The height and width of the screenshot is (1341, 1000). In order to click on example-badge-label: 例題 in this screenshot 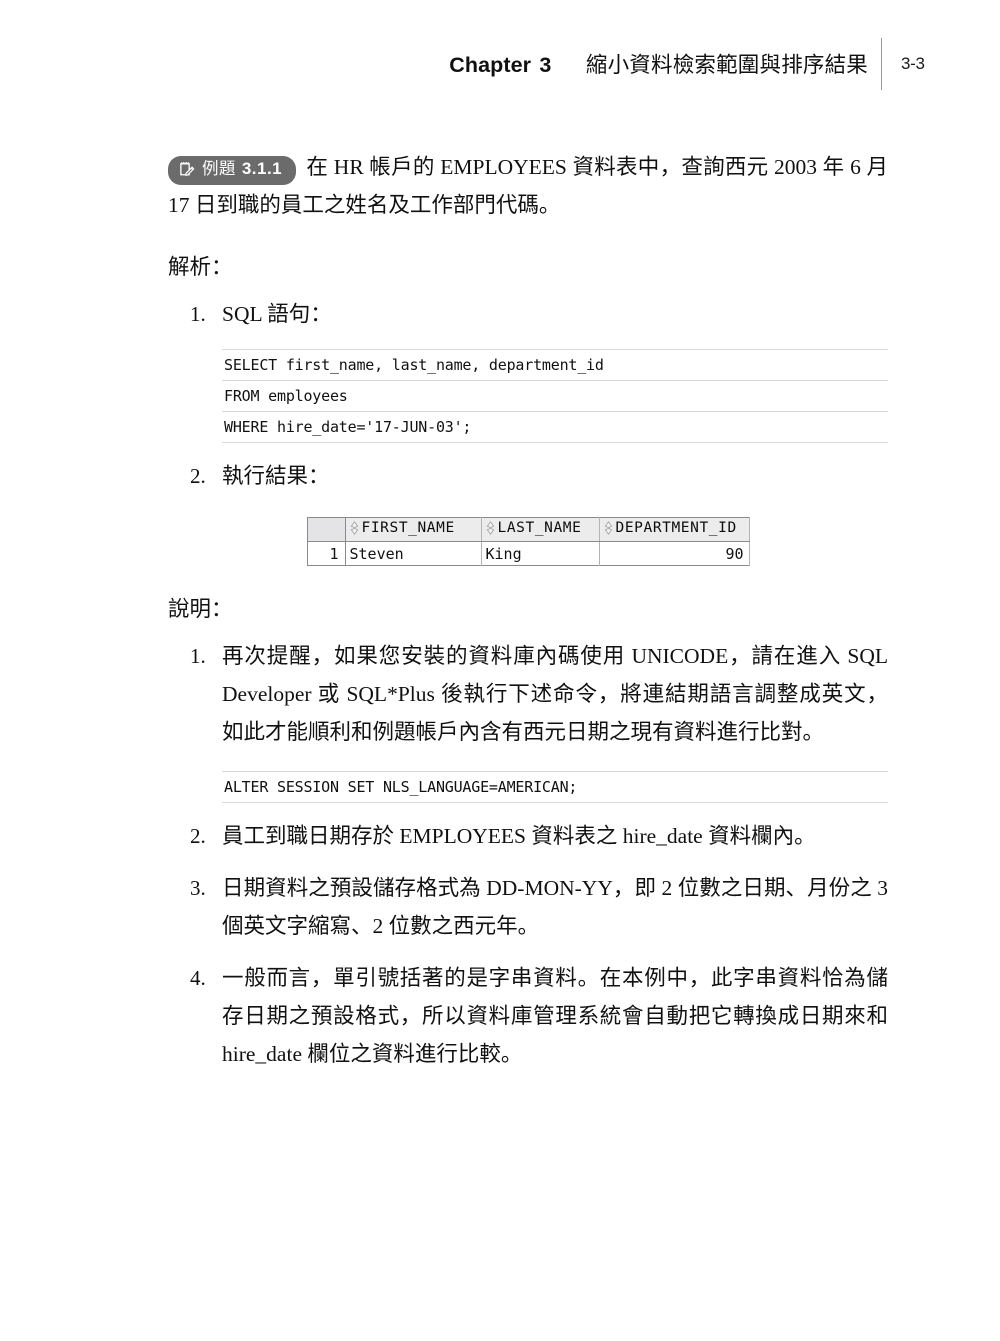, I will do `click(219, 169)`.